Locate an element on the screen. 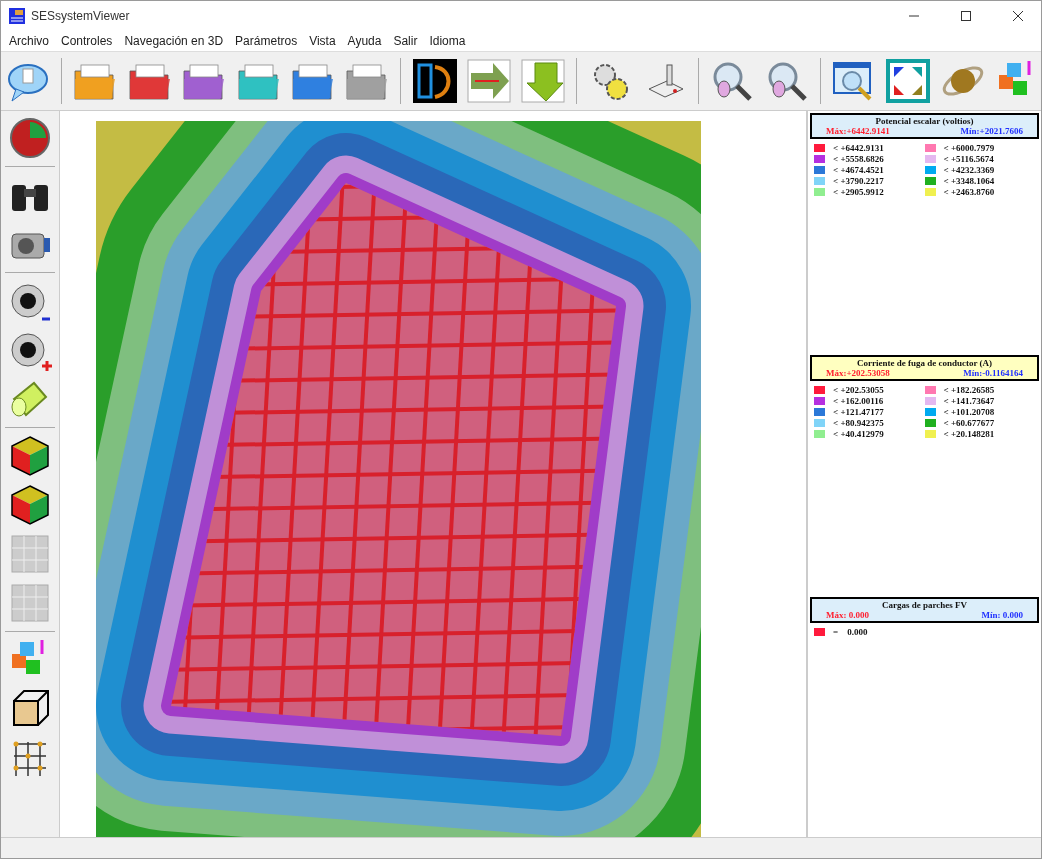 This screenshot has height=859, width=1042. menu-item: Ayuda is located at coordinates (364, 41).